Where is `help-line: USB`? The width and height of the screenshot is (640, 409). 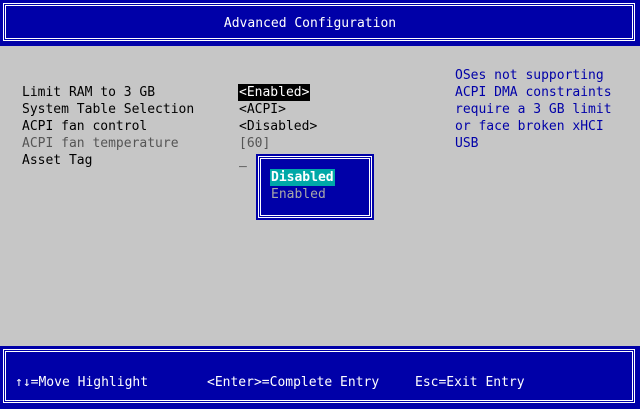
help-line: USB is located at coordinates (467, 143).